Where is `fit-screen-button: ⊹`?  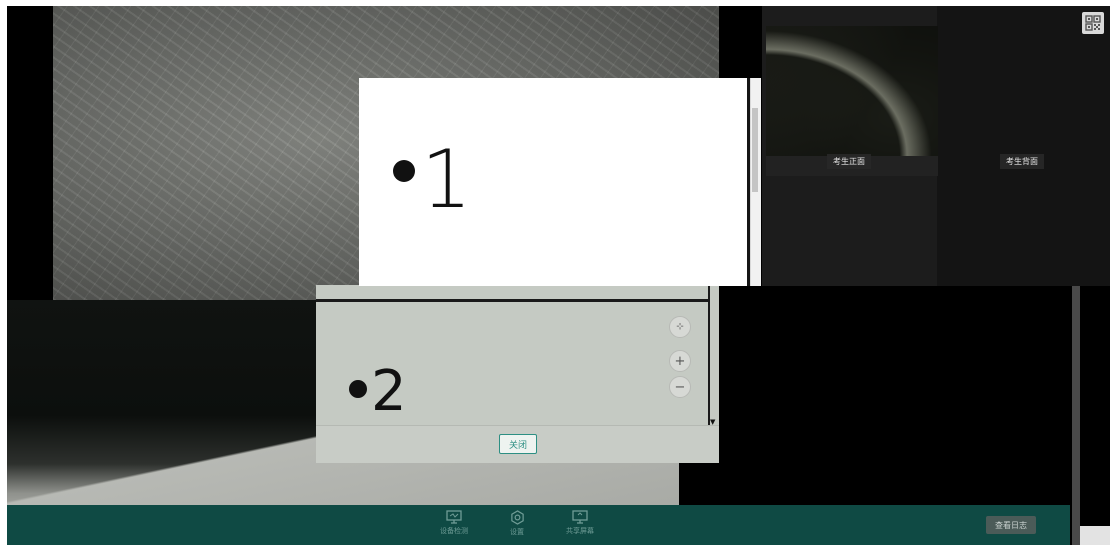
fit-screen-button: ⊹ is located at coordinates (680, 327).